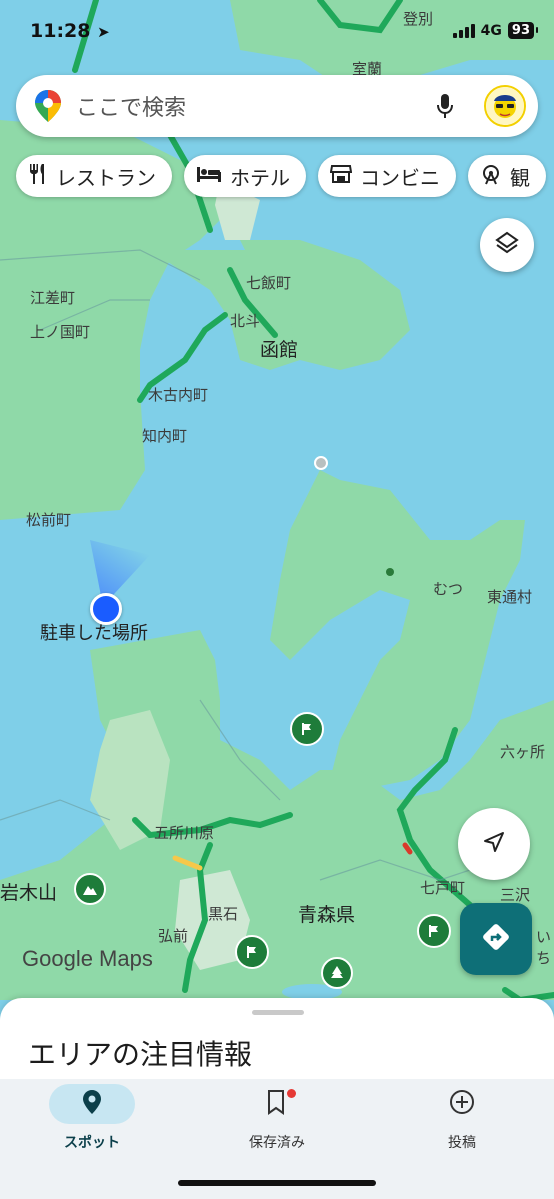  I want to click on home-indicator, so click(277, 1183).